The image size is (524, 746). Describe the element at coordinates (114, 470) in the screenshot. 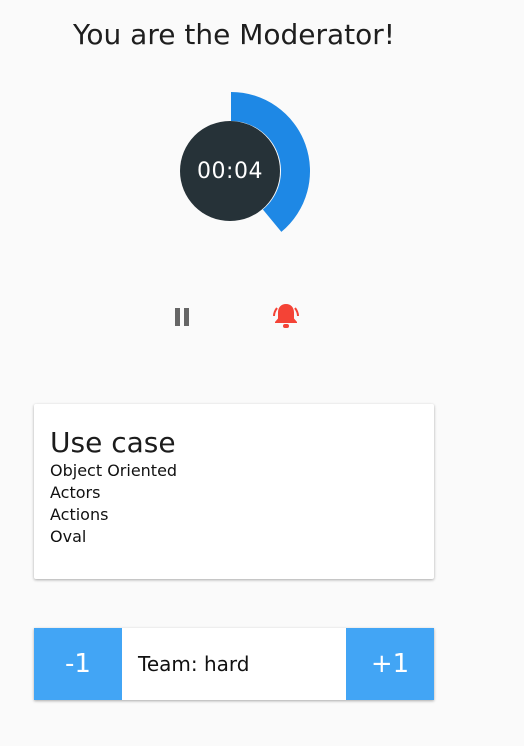

I see `list-item: Object Oriented` at that location.